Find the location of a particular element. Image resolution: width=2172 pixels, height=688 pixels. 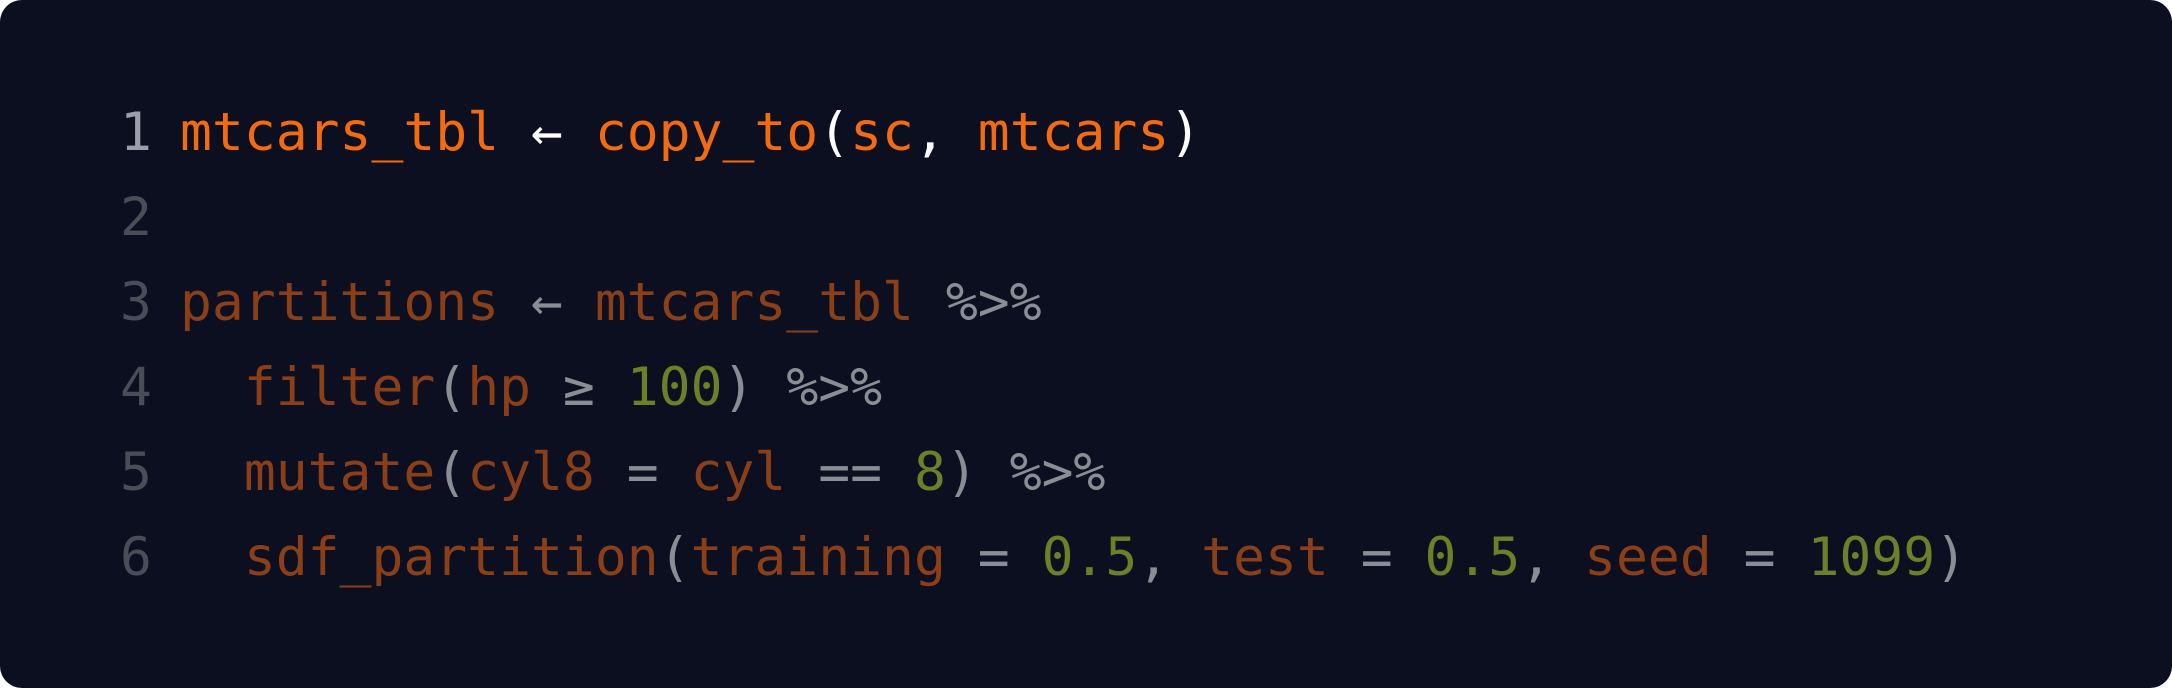

line-number: 3 is located at coordinates (136, 302).